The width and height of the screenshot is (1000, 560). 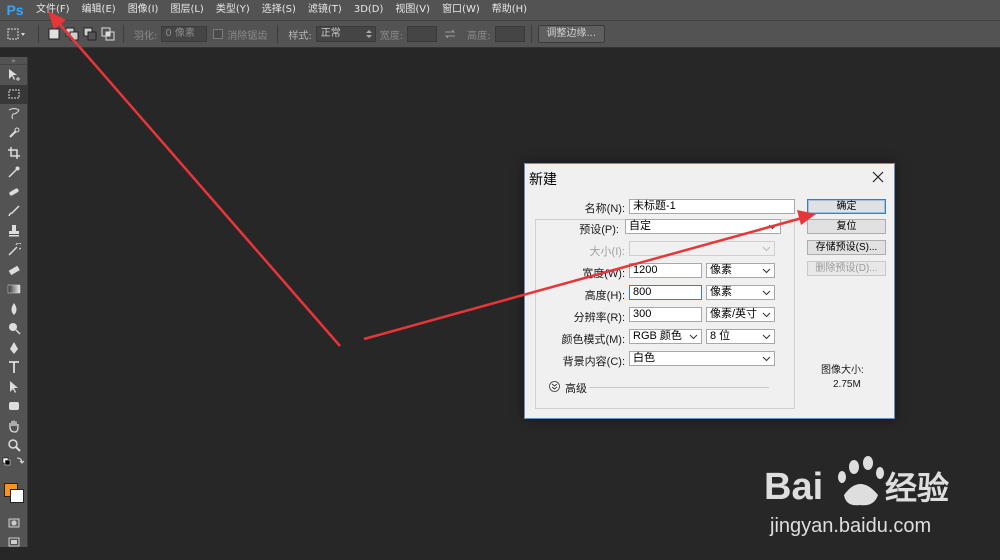 What do you see at coordinates (554, 386) in the screenshot?
I see `advanced-toggle-button` at bounding box center [554, 386].